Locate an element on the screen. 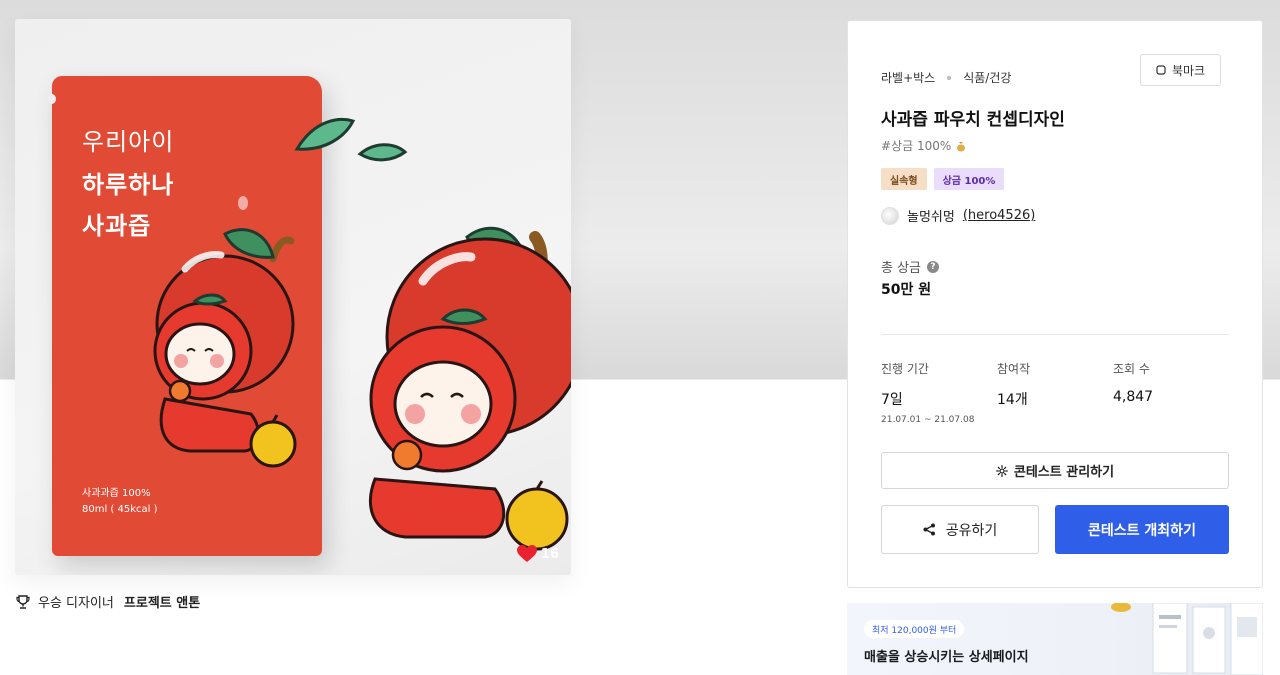 The image size is (1280, 675). bookmark-button: 북마크 is located at coordinates (1180, 70).